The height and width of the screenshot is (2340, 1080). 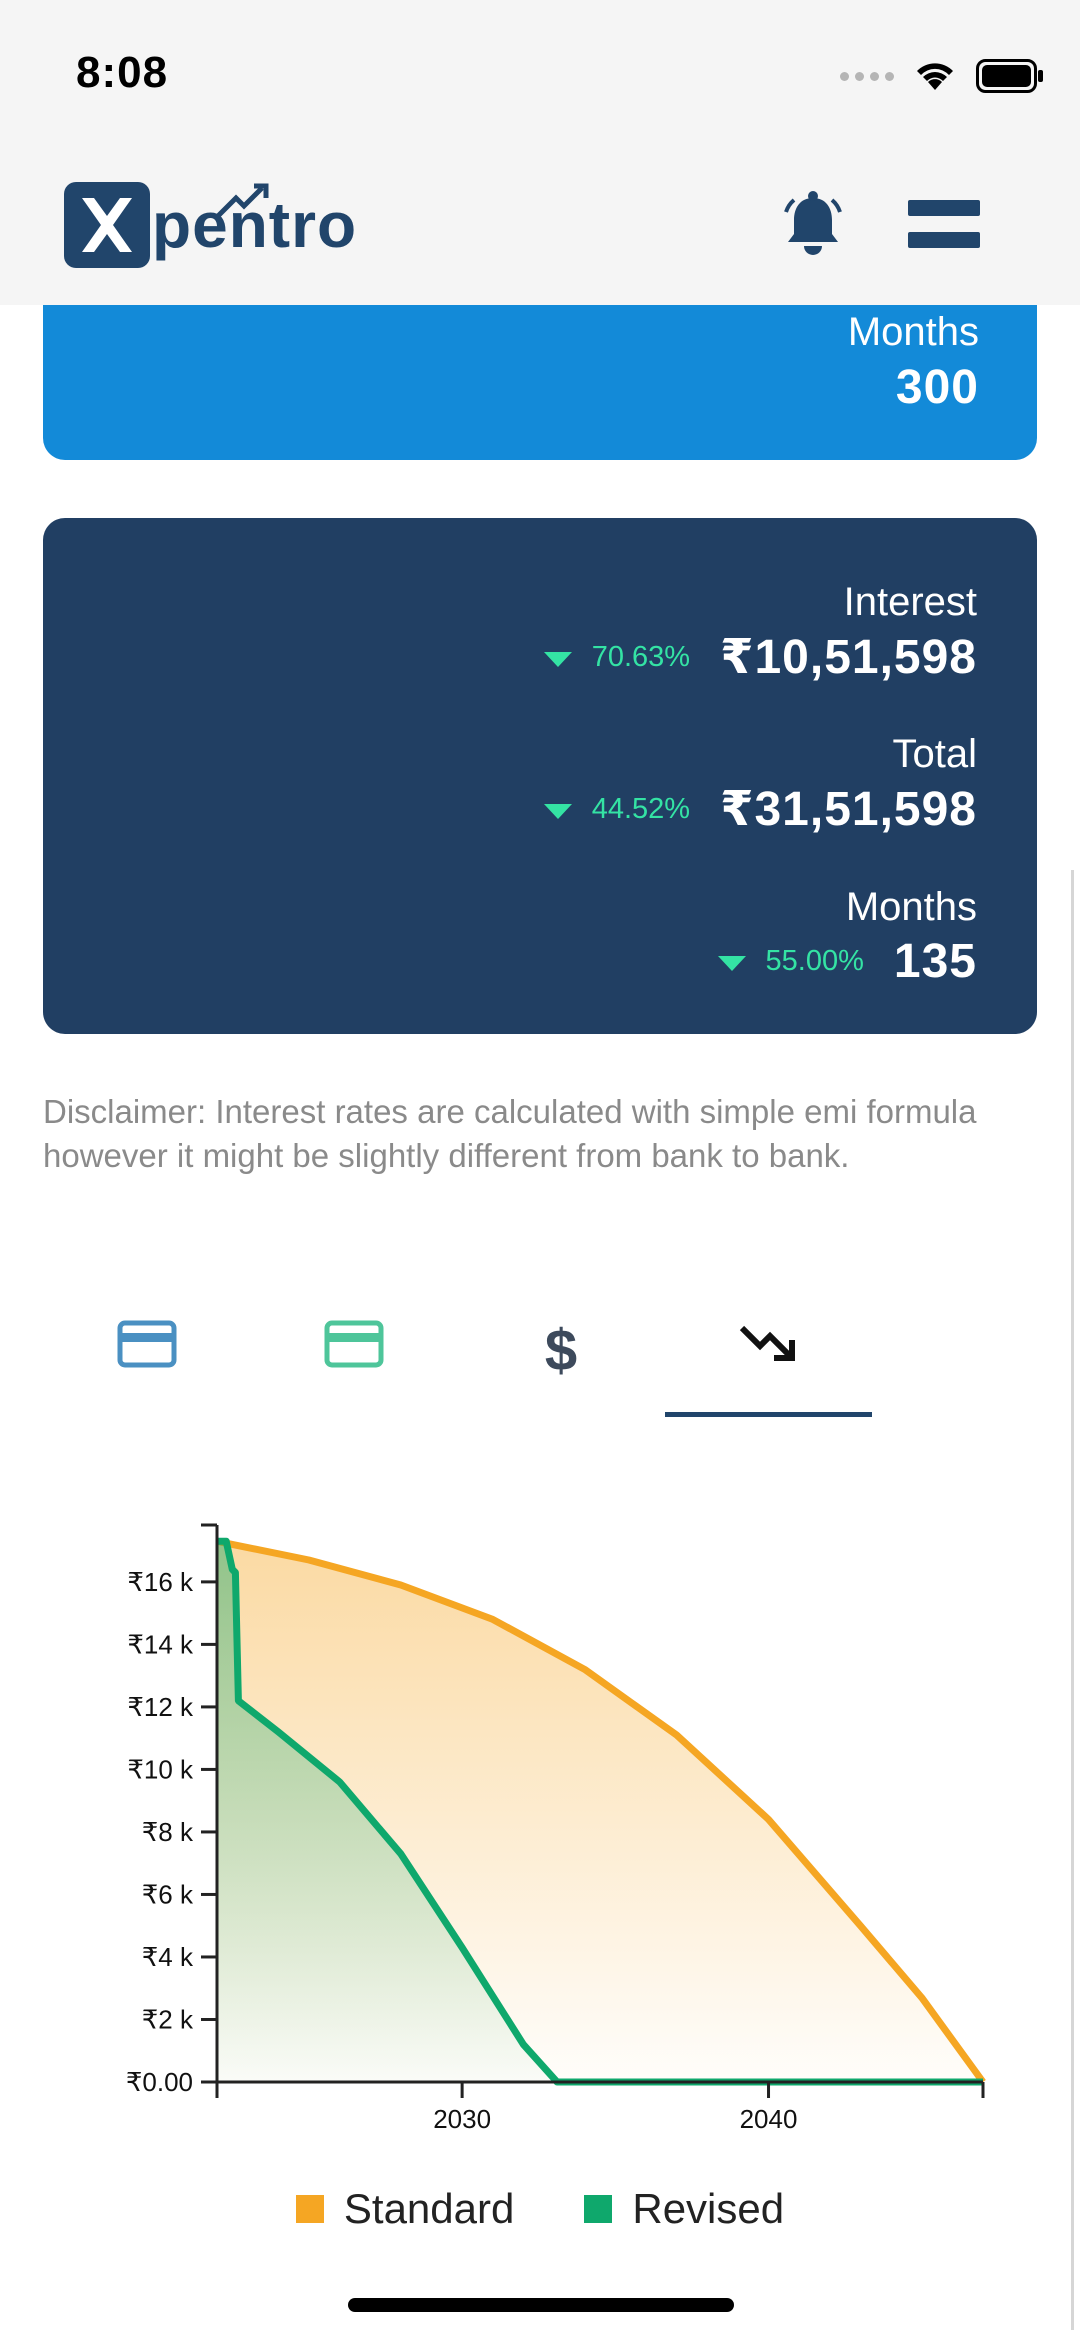 What do you see at coordinates (159, 2082) in the screenshot?
I see `y-tick-label: ₹0.00` at bounding box center [159, 2082].